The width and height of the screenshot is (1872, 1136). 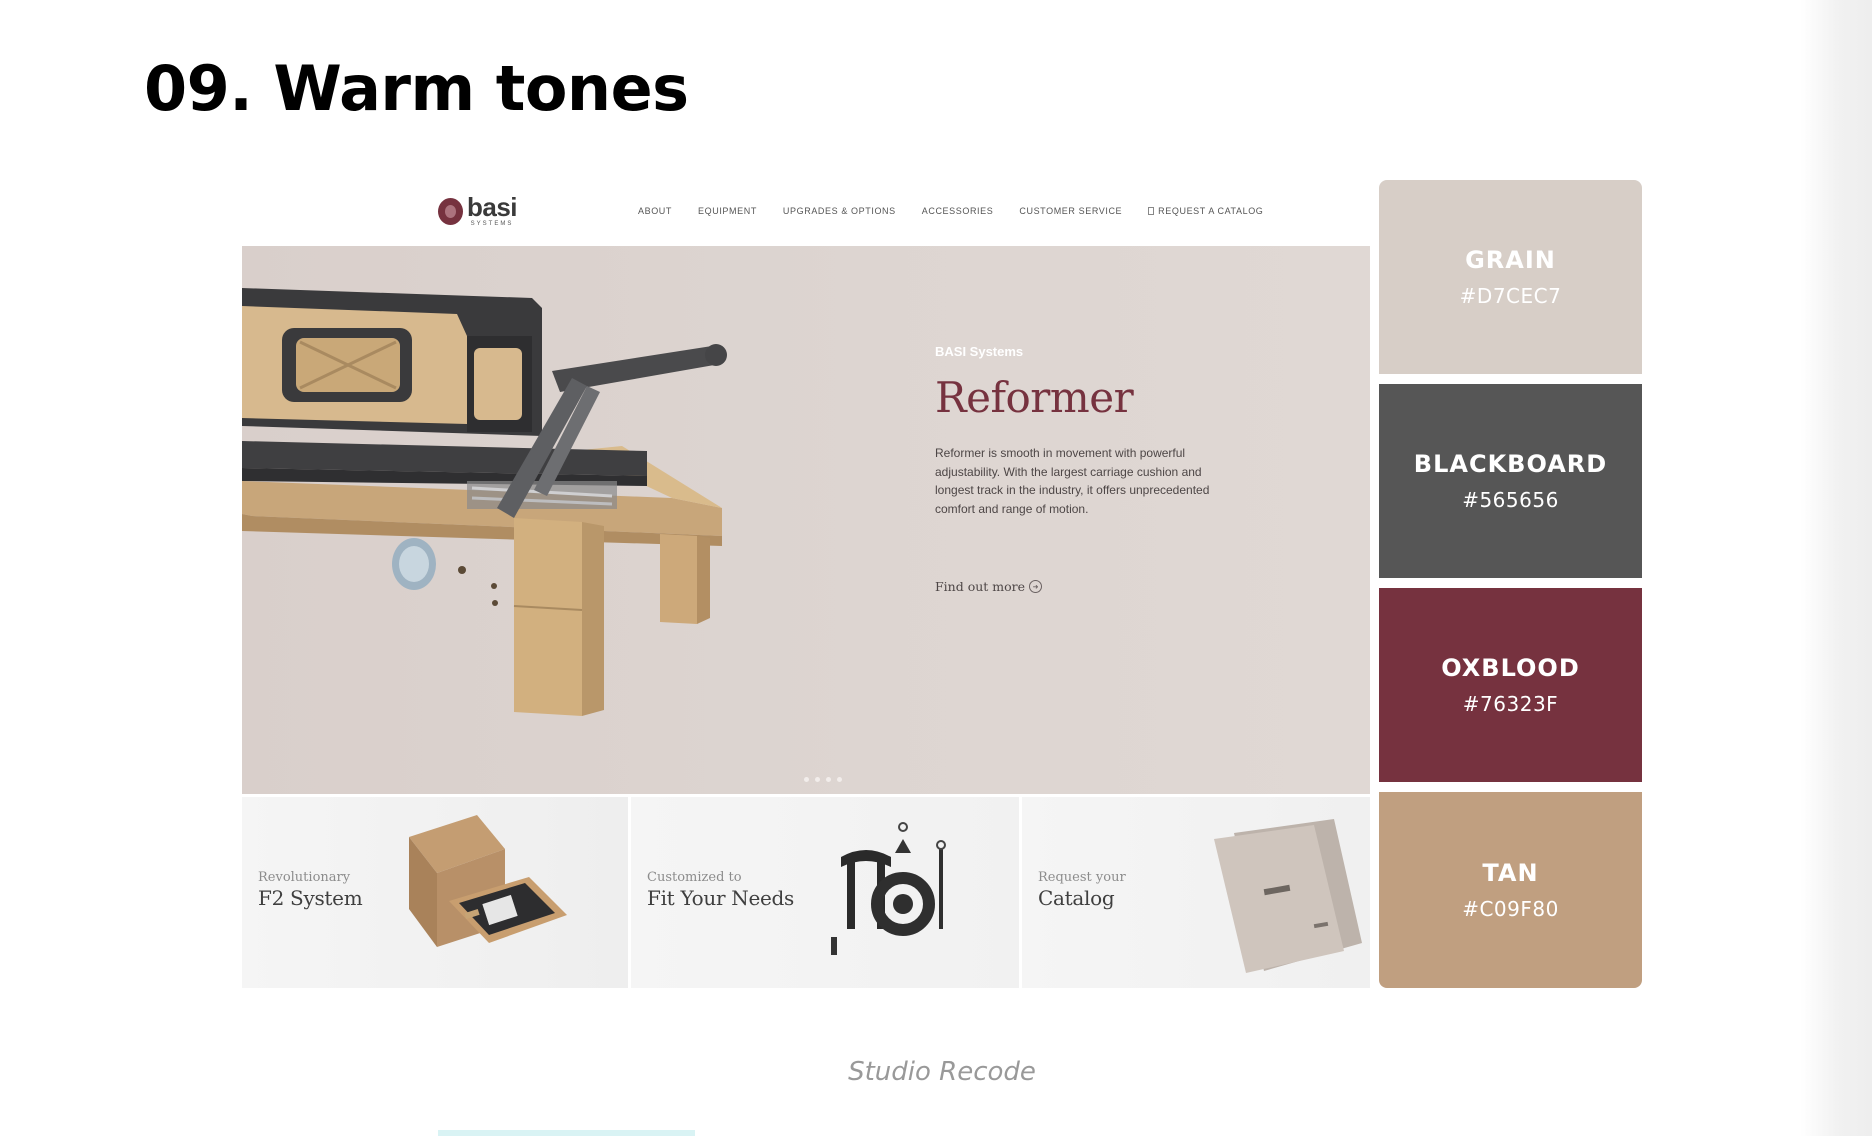 What do you see at coordinates (823, 779) in the screenshot?
I see `slide-indicators` at bounding box center [823, 779].